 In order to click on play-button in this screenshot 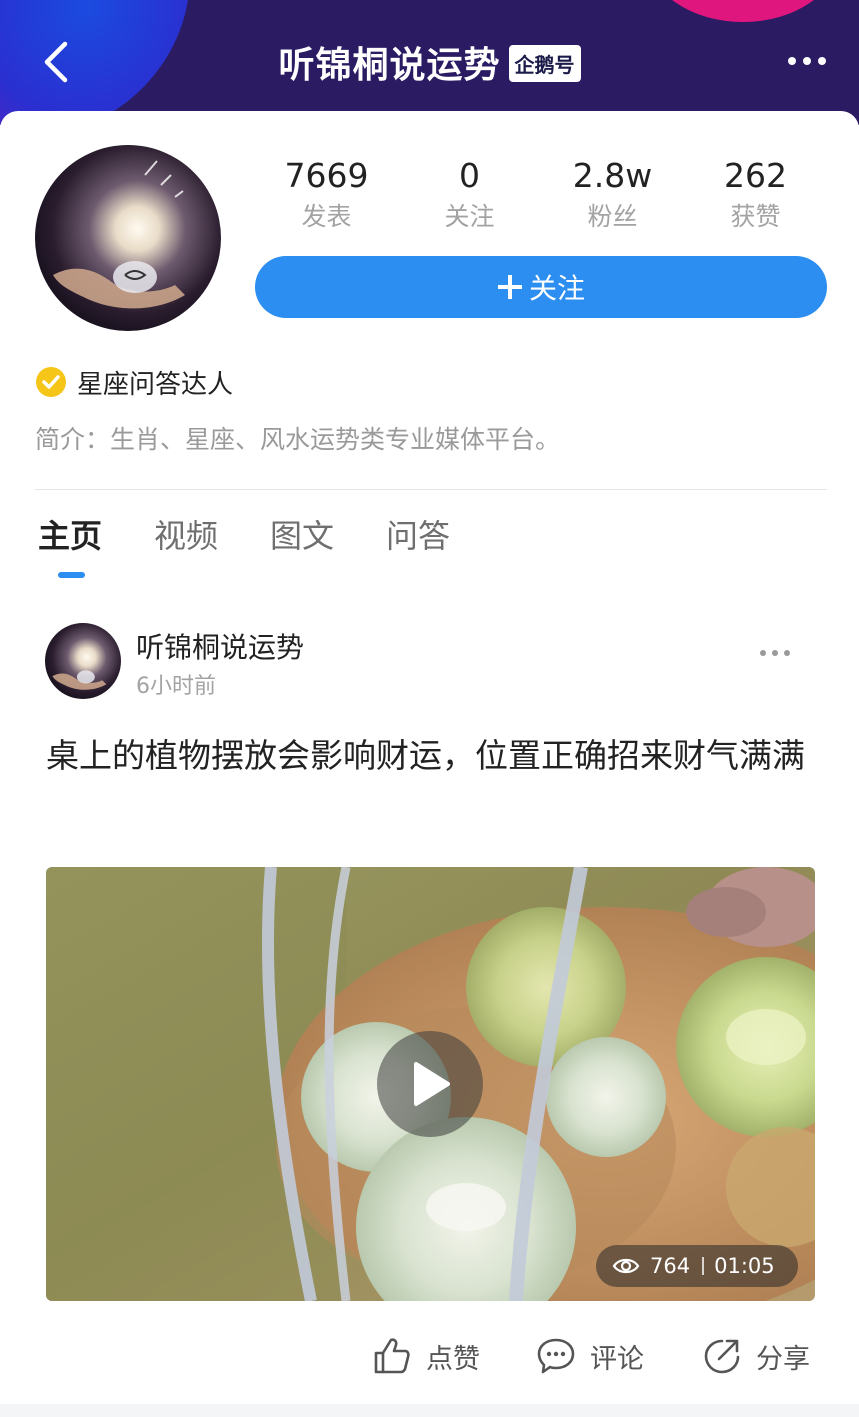, I will do `click(430, 1084)`.